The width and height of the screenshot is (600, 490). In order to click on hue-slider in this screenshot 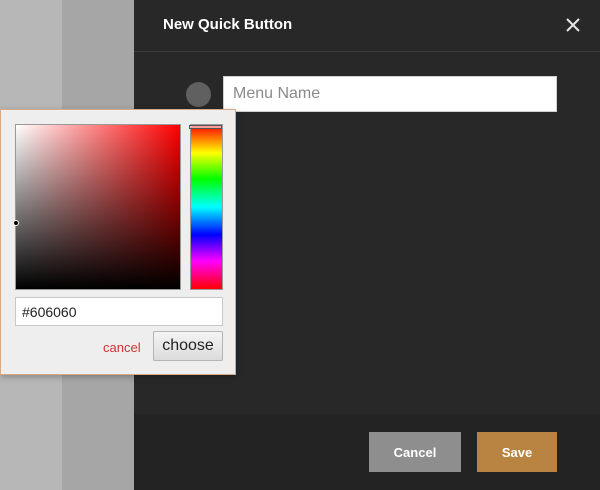, I will do `click(206, 207)`.